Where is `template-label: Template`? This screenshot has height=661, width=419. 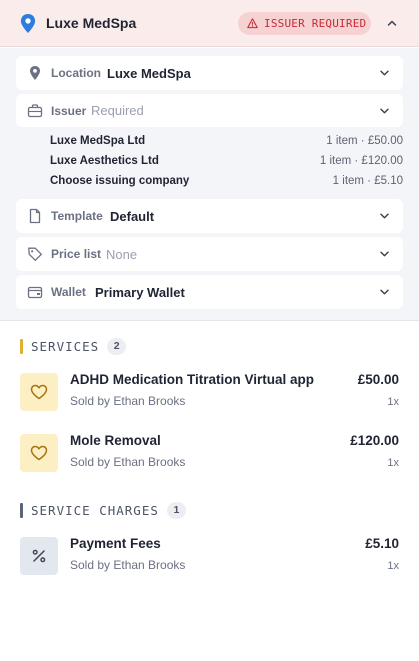
template-label: Template is located at coordinates (77, 216).